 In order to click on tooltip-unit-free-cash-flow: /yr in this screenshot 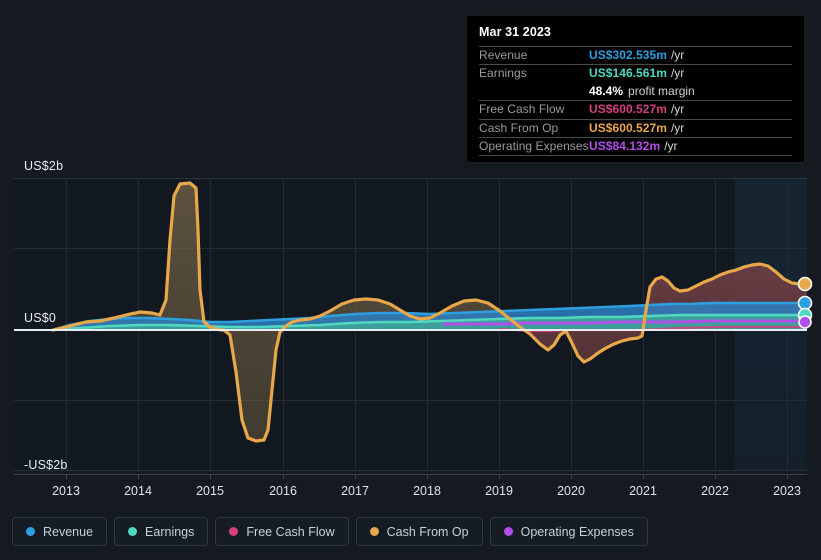, I will do `click(677, 109)`.